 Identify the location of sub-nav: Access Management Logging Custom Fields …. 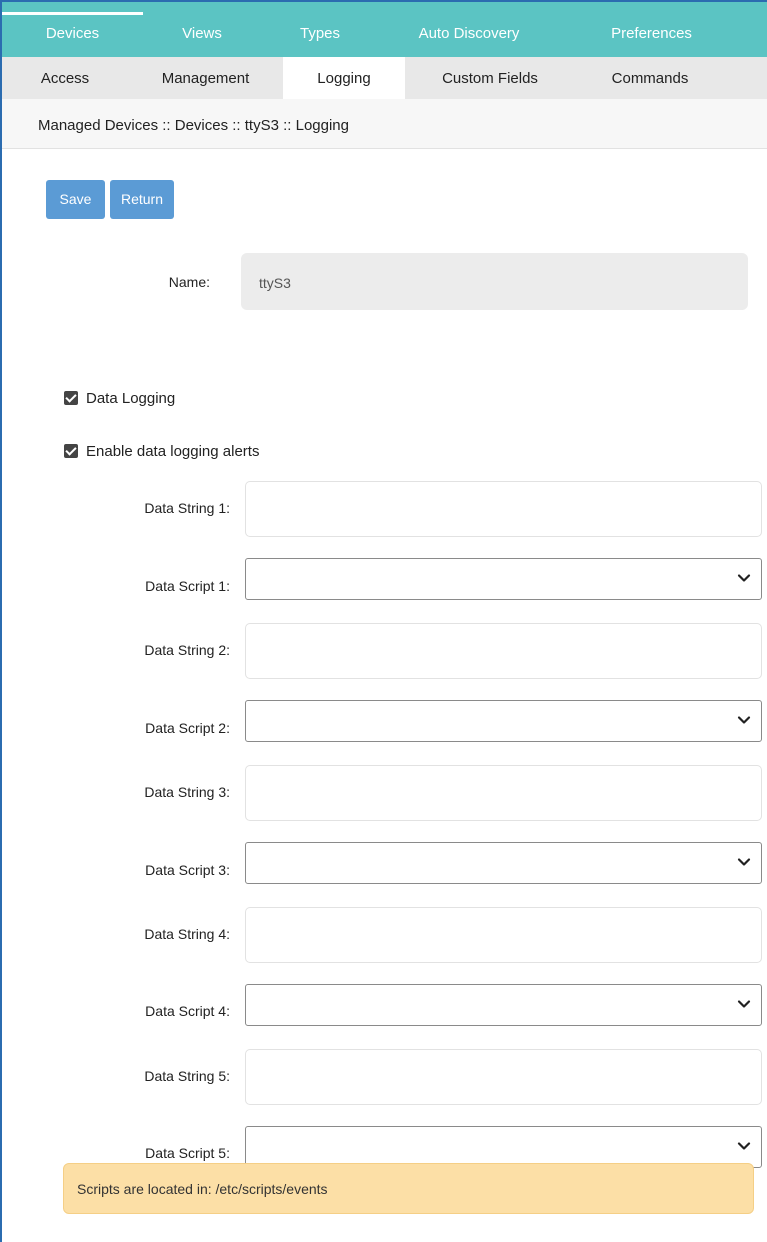
(384, 78).